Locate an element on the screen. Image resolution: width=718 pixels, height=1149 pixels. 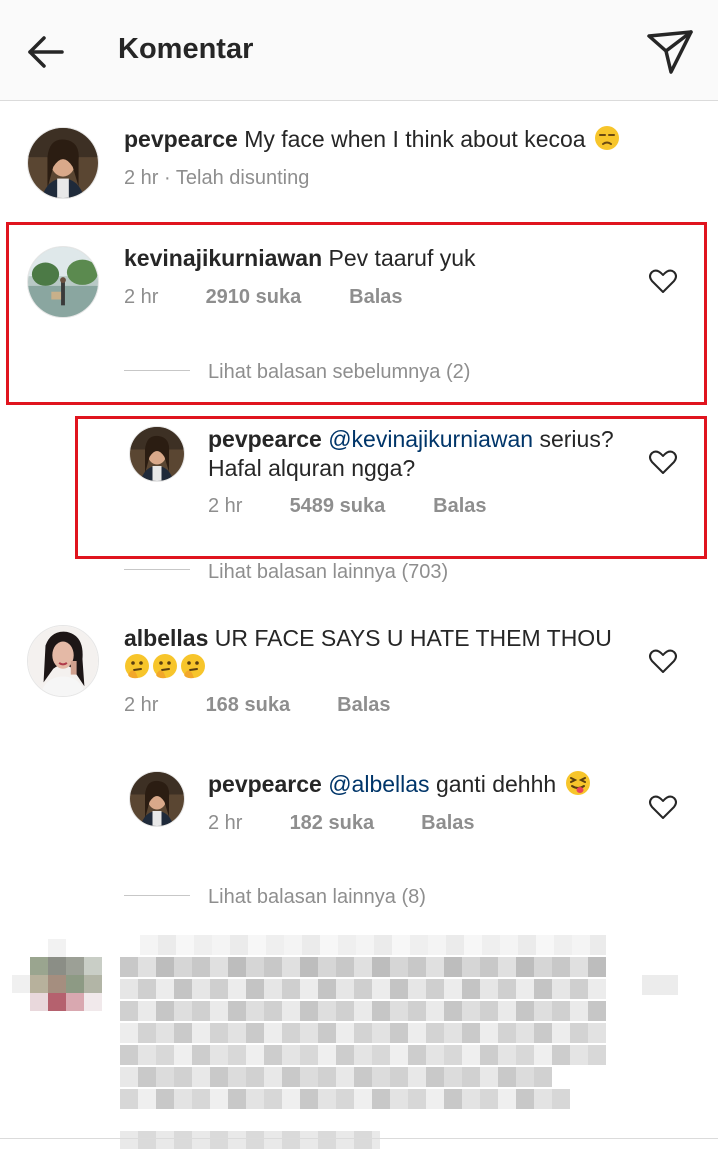
comment-body: serius? is located at coordinates (576, 439).